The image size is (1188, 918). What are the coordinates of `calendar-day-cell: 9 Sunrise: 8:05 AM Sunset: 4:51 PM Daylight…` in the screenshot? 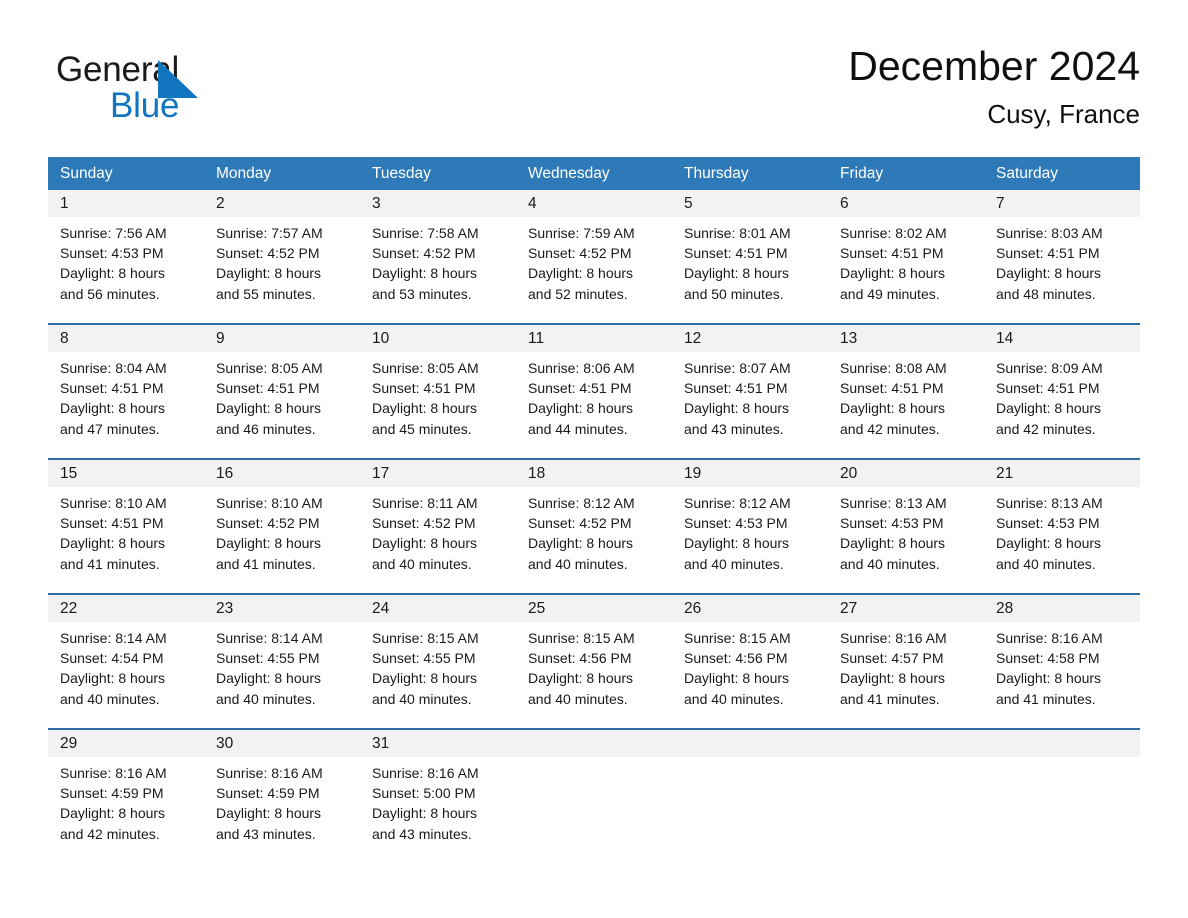 It's located at (282, 391).